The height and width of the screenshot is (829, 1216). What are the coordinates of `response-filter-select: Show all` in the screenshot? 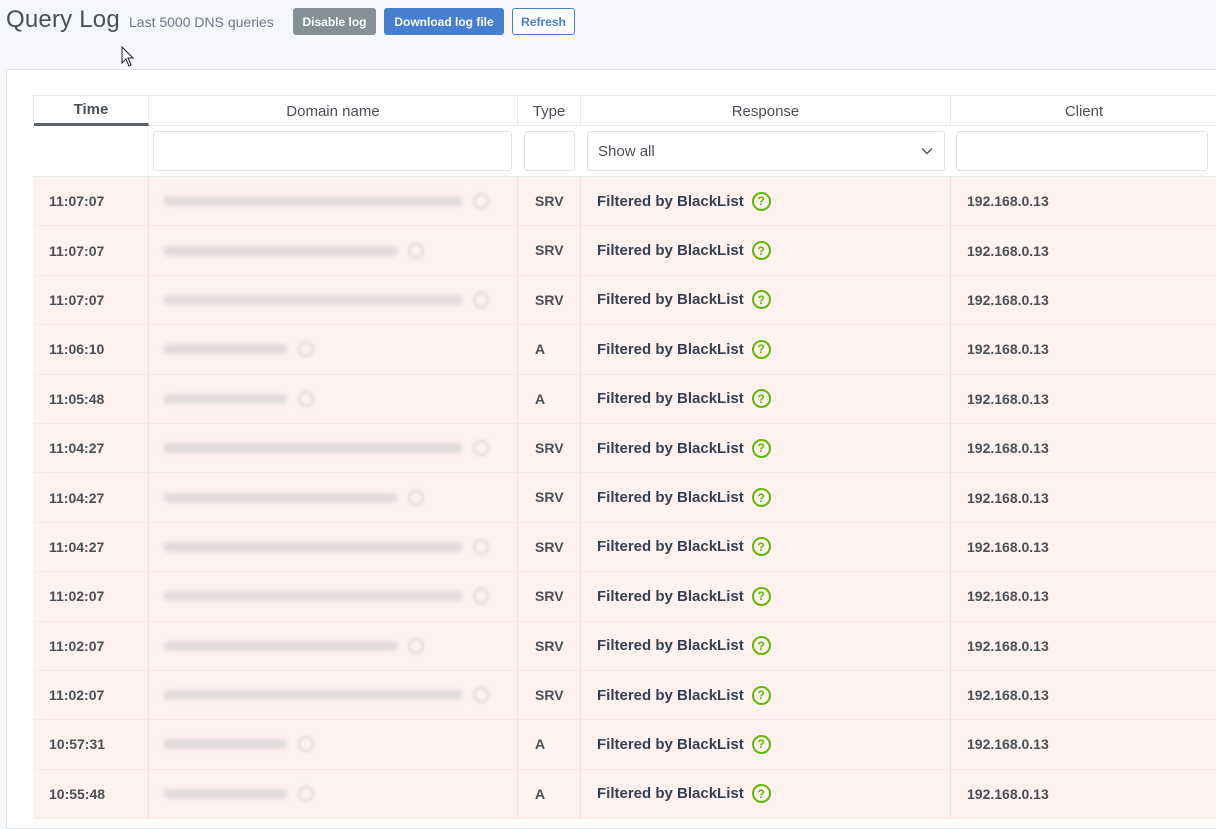 It's located at (766, 151).